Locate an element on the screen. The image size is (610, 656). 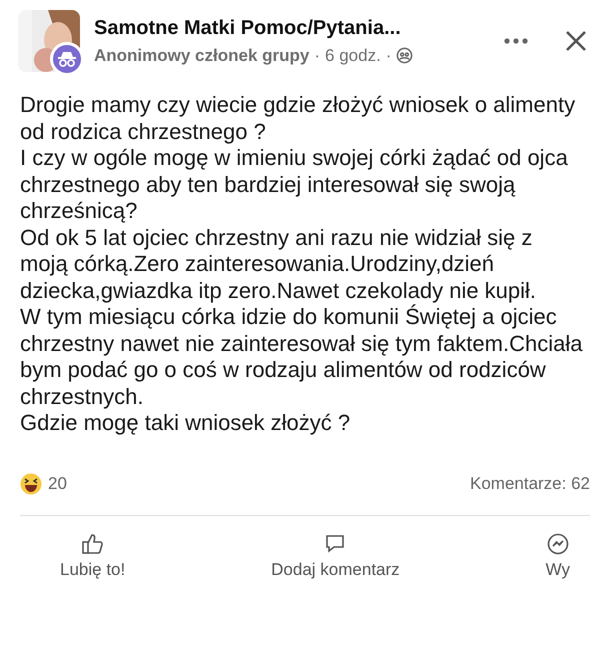
comment-button: Dodaj komentarz is located at coordinates (335, 556).